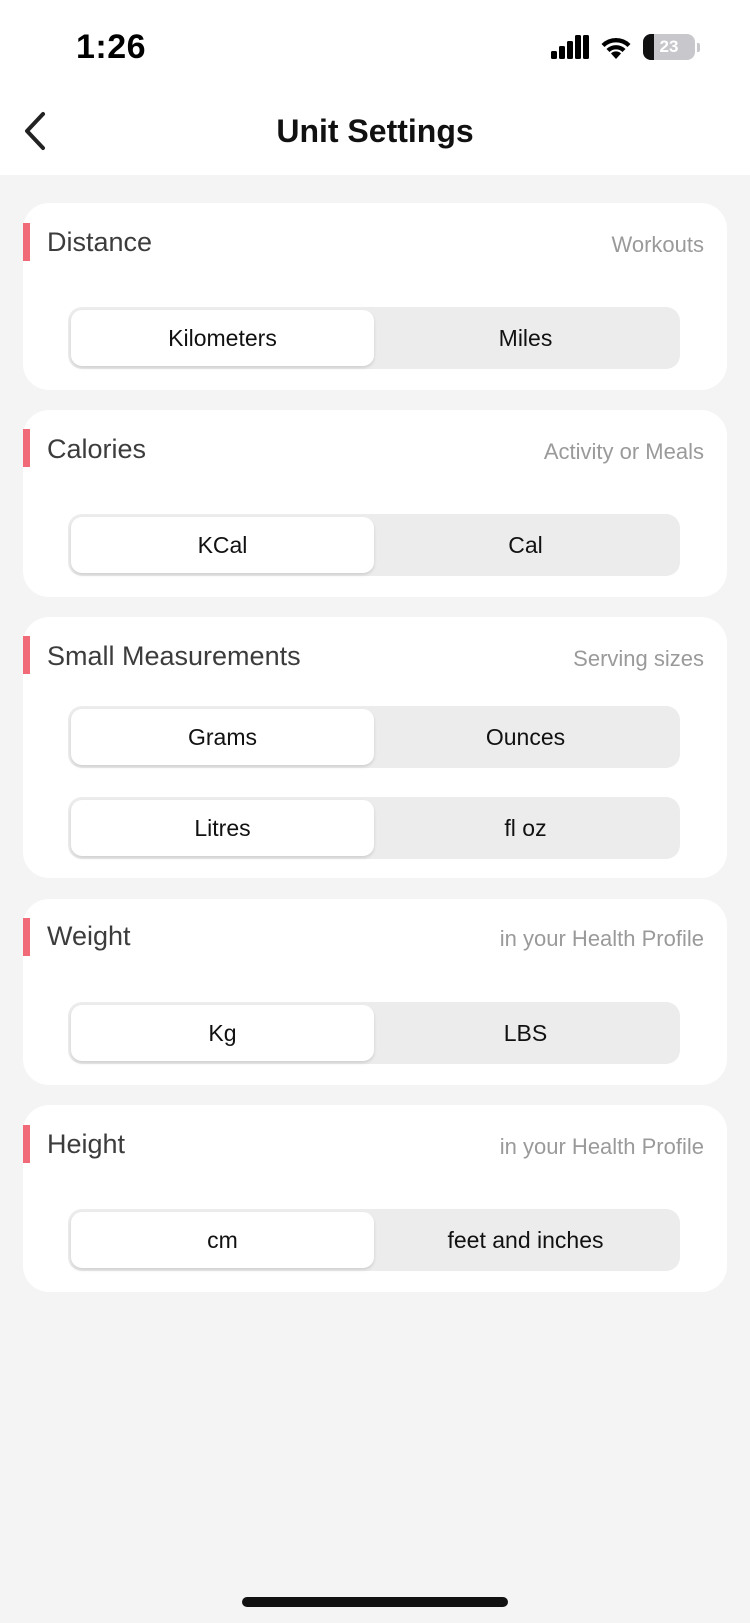 The height and width of the screenshot is (1623, 750). What do you see at coordinates (375, 503) in the screenshot?
I see `calories-card: Calories Activity or Meals KCal Cal` at bounding box center [375, 503].